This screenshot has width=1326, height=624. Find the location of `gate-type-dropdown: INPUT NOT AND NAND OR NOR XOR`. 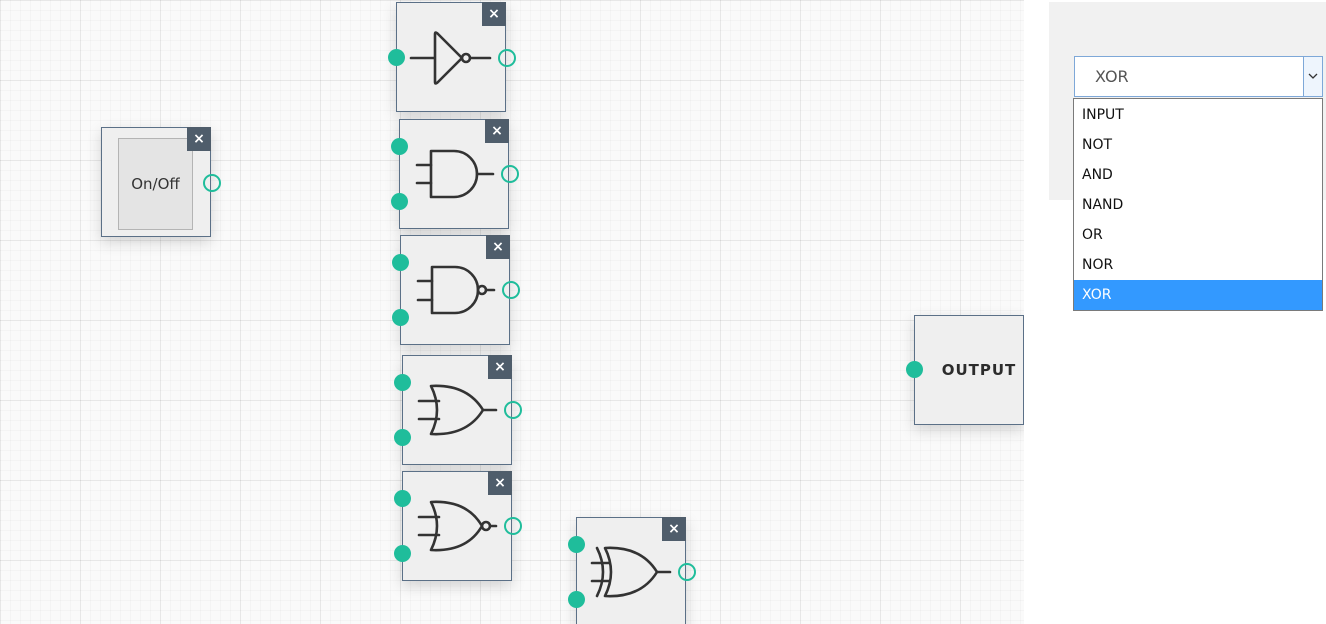

gate-type-dropdown: INPUT NOT AND NAND OR NOR XOR is located at coordinates (1198, 204).